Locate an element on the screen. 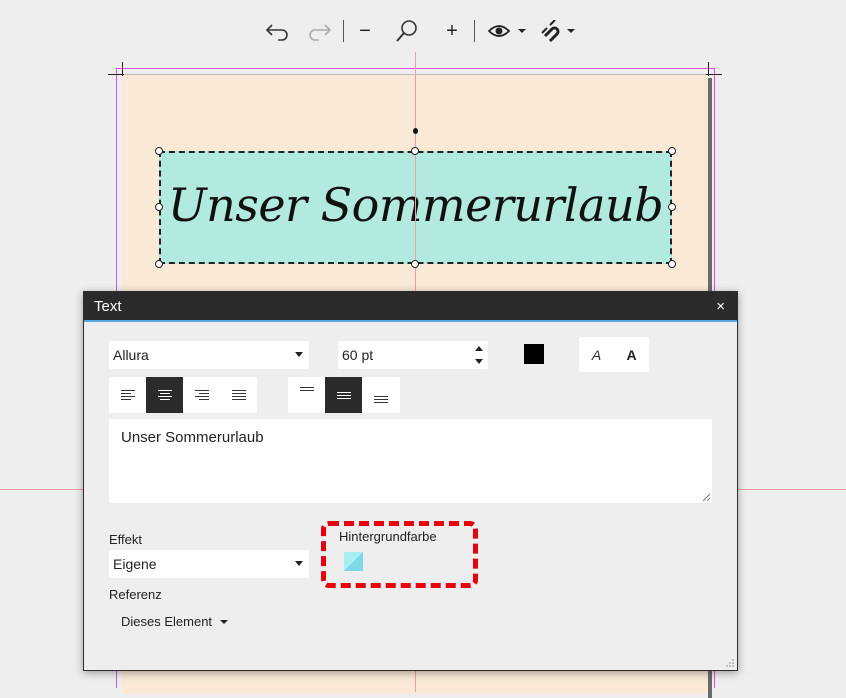 This screenshot has height=698, width=846. eye-icon is located at coordinates (499, 31).